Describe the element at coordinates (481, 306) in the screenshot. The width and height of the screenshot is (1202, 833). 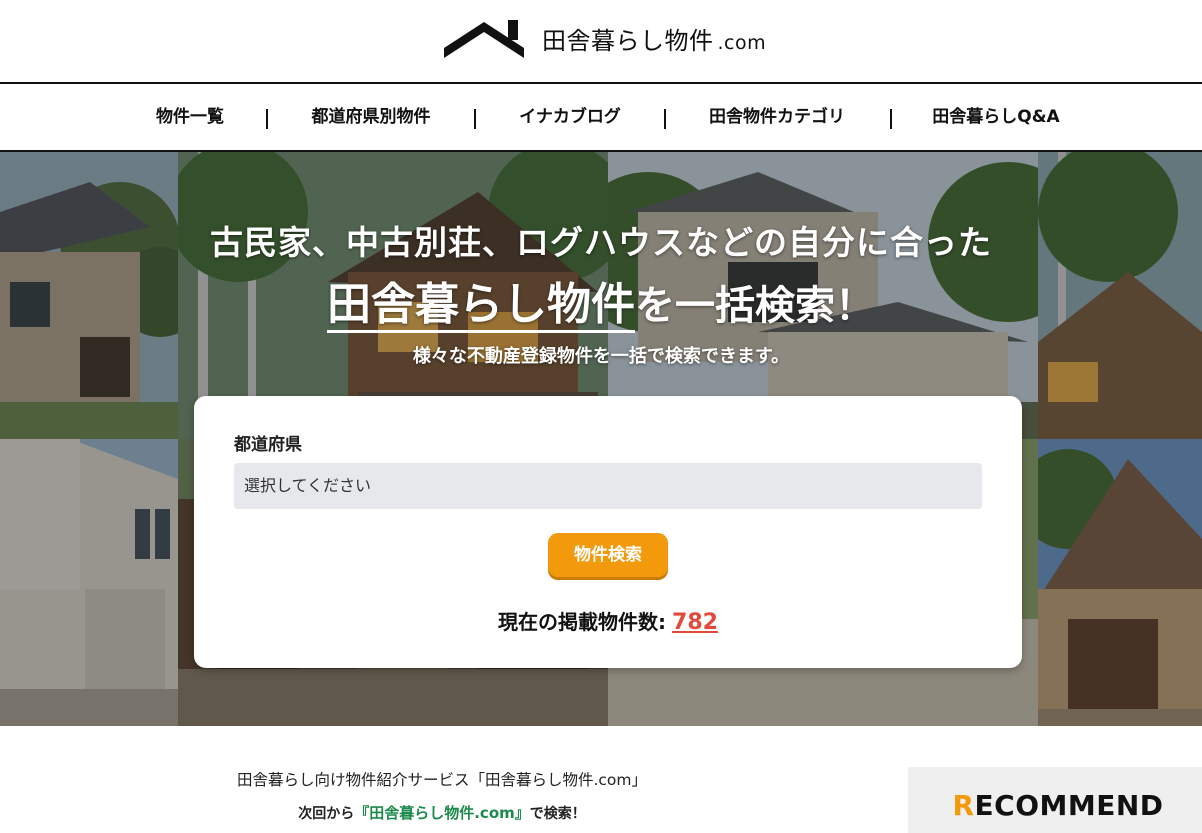
I see `hero-emphasis: 田舎暮らし物件` at that location.